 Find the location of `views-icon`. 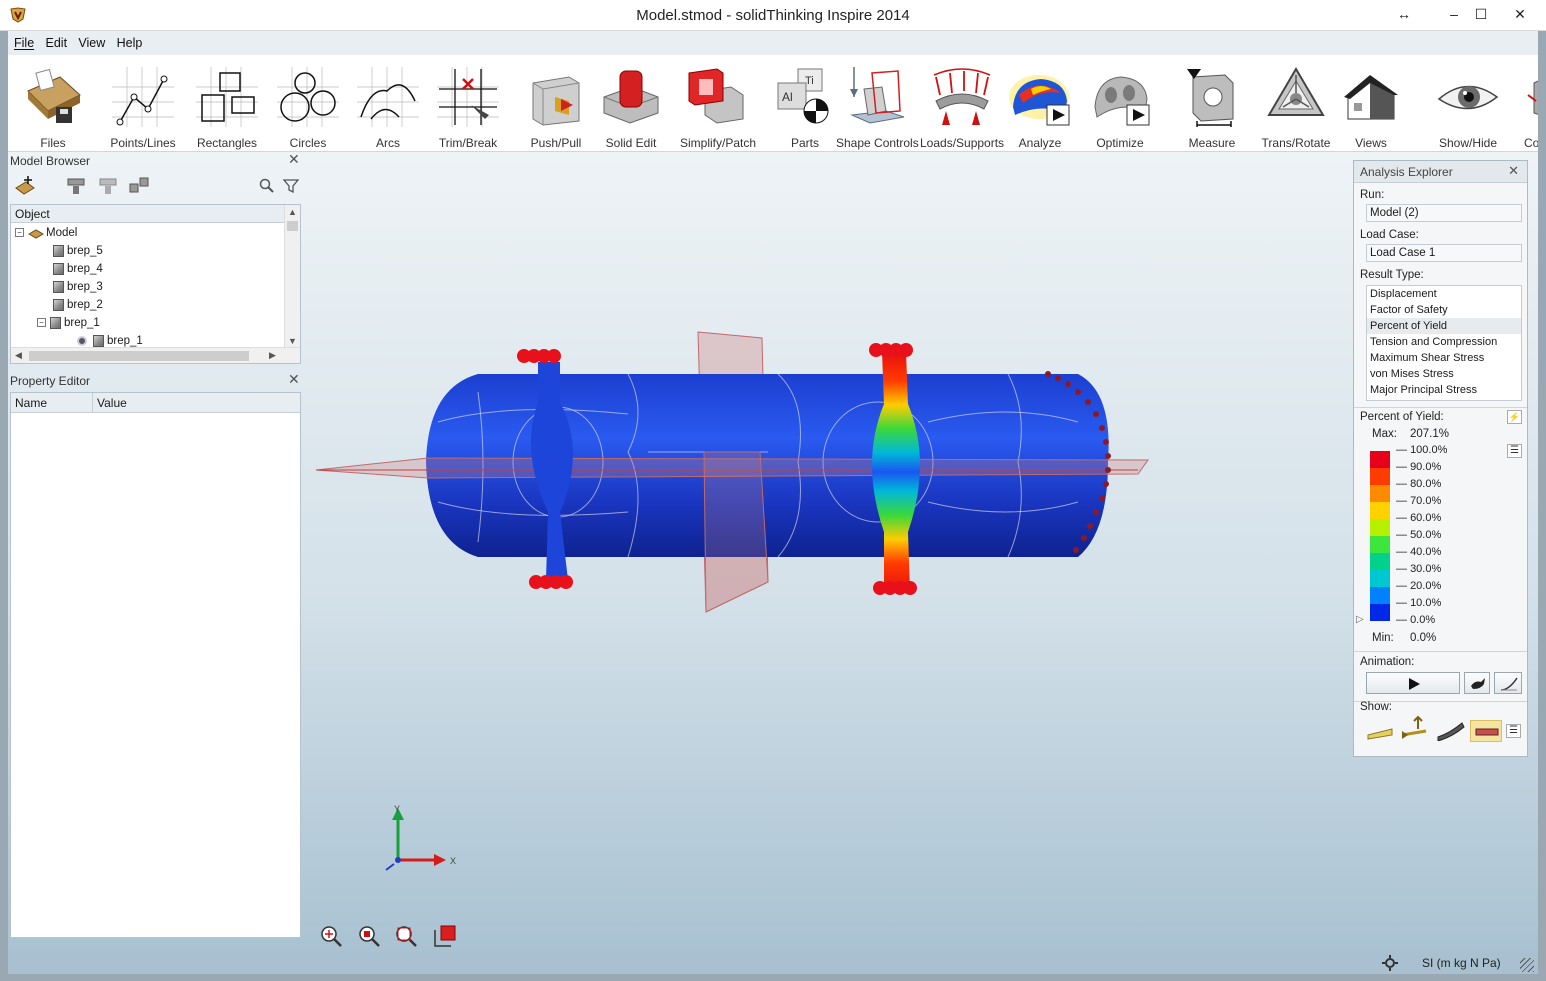

views-icon is located at coordinates (1371, 97).